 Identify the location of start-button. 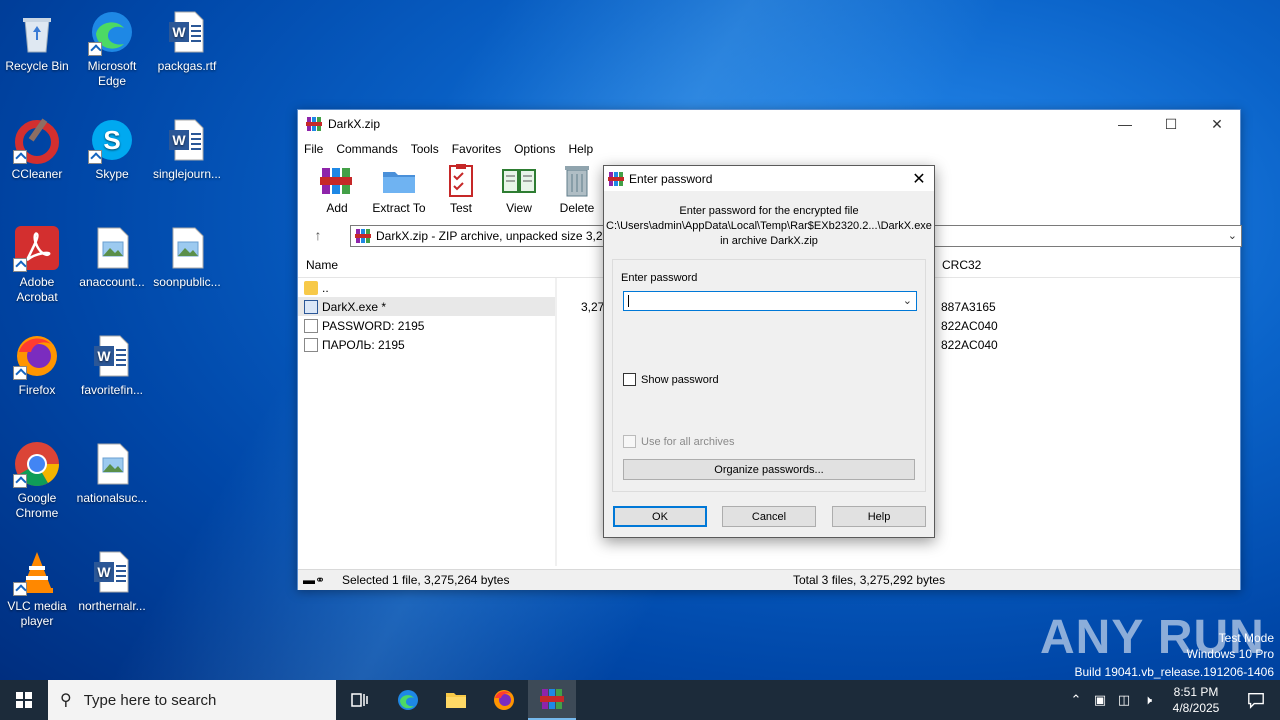
(24, 700).